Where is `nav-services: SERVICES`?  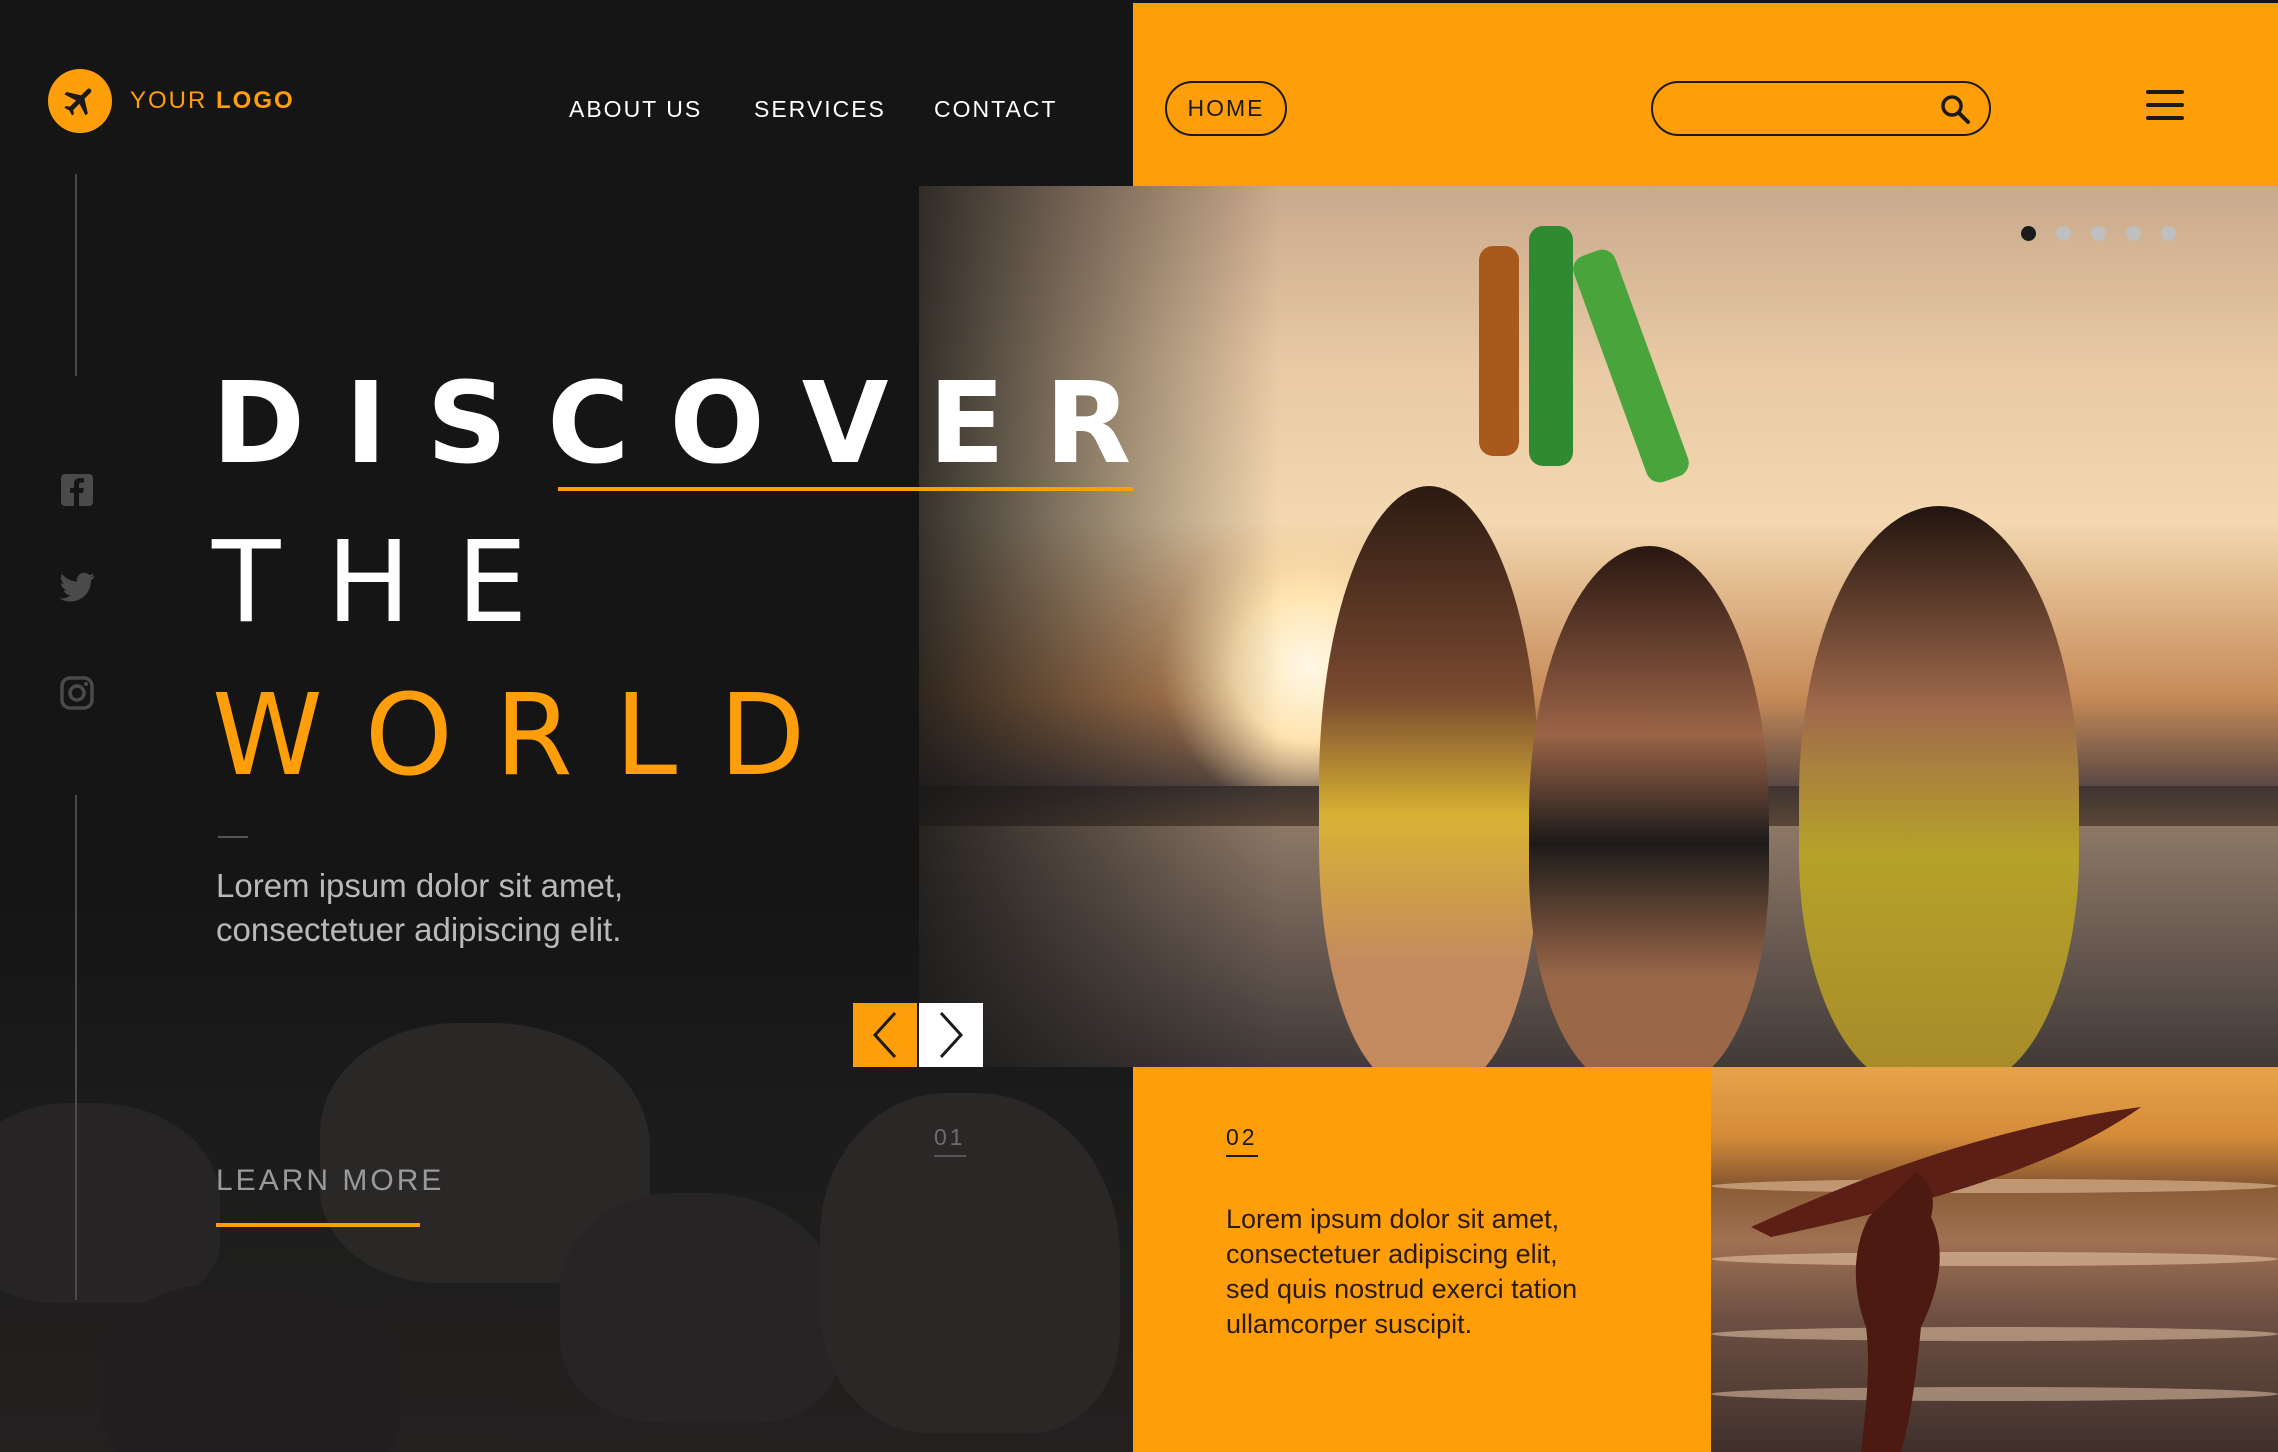 nav-services: SERVICES is located at coordinates (820, 109).